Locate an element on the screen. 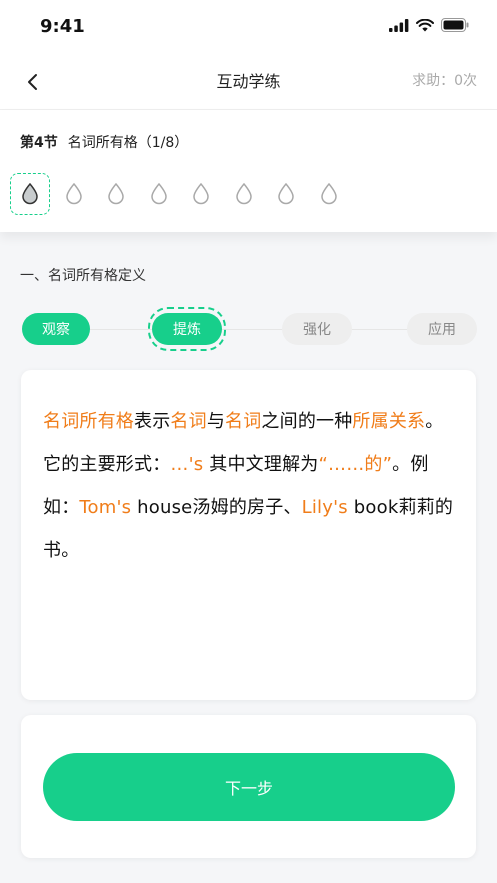 Image resolution: width=497 pixels, height=883 pixels. status-icons is located at coordinates (429, 25).